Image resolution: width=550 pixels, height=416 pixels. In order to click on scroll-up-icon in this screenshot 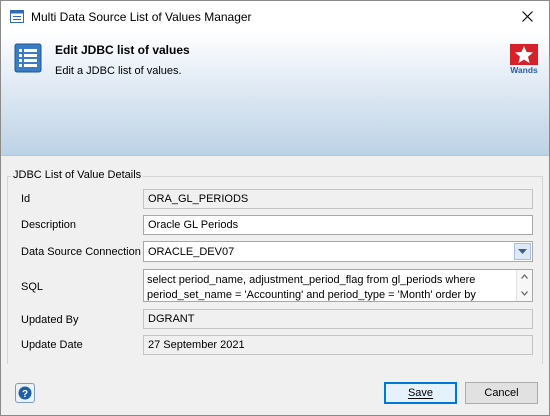, I will do `click(524, 276)`.